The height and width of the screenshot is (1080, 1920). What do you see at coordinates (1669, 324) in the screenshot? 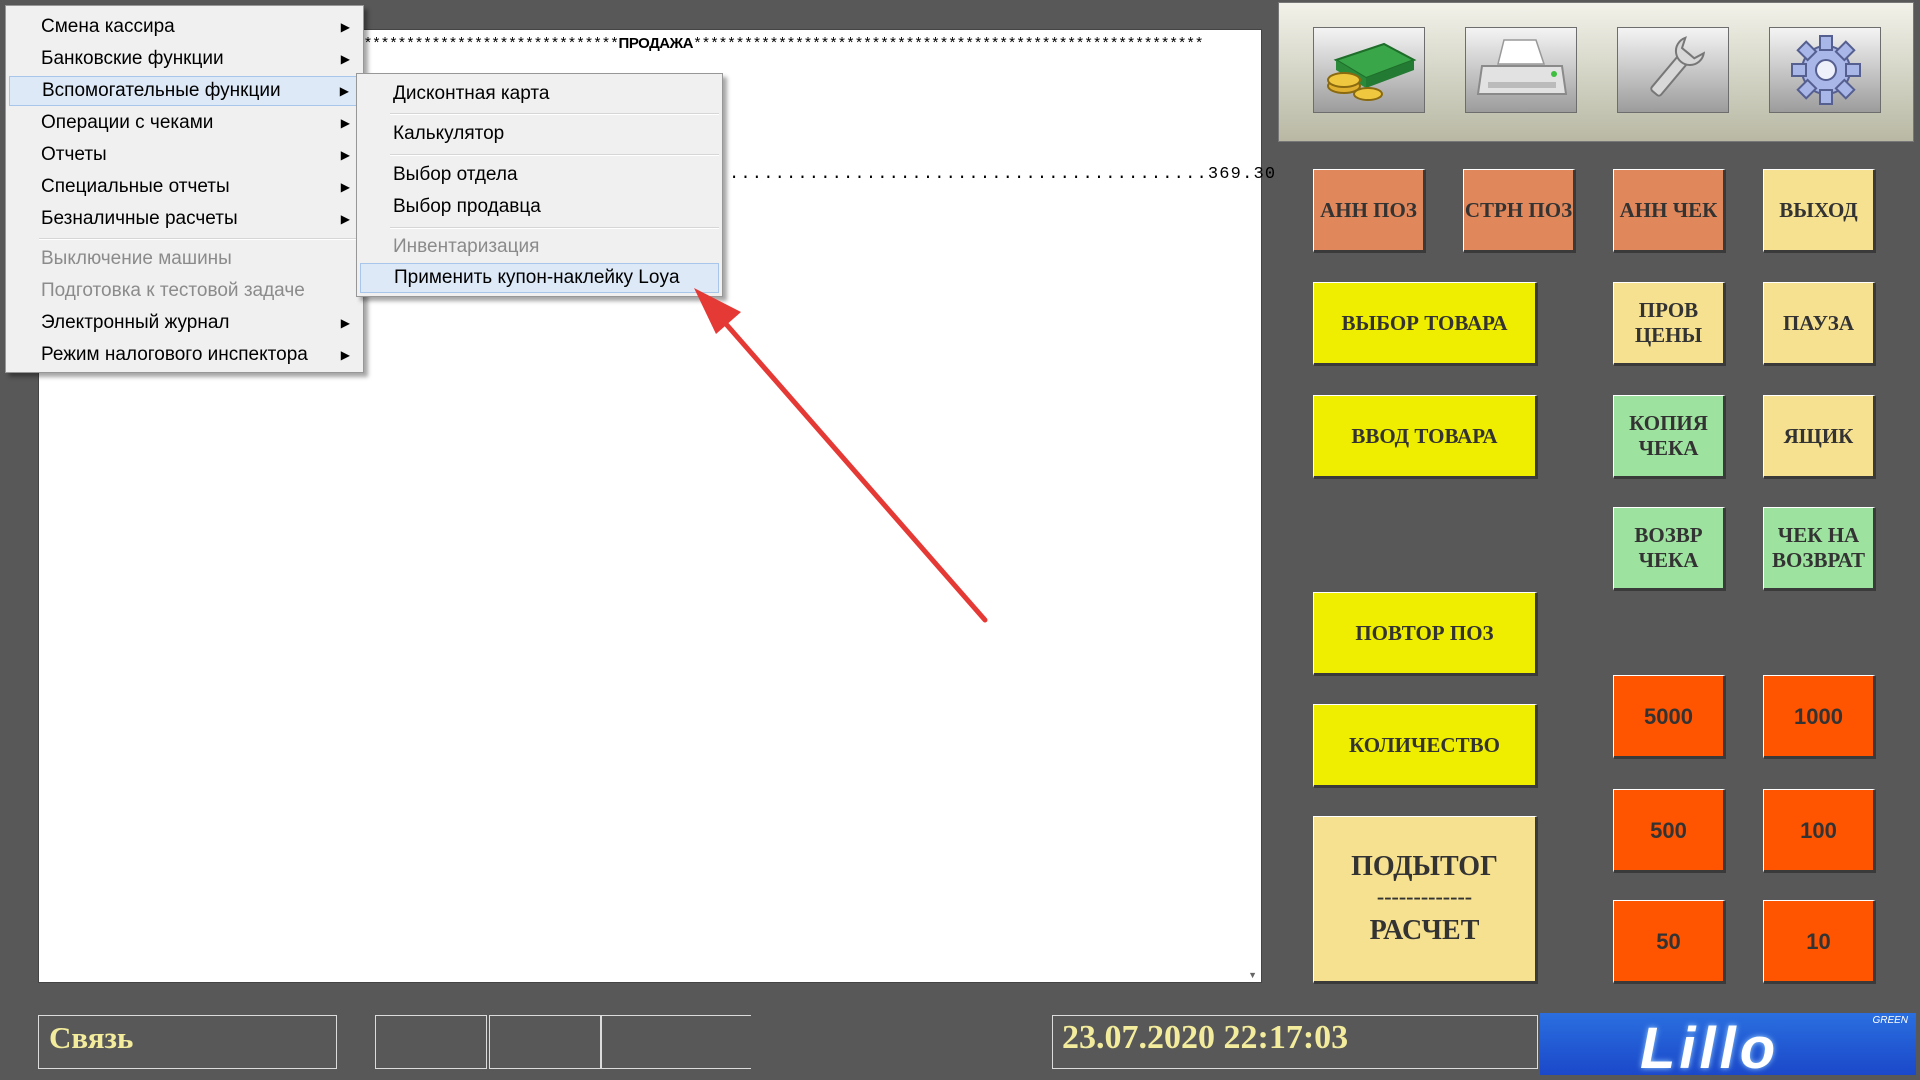
I see `price-check-button: ПРОВ ЦЕНЫ` at bounding box center [1669, 324].